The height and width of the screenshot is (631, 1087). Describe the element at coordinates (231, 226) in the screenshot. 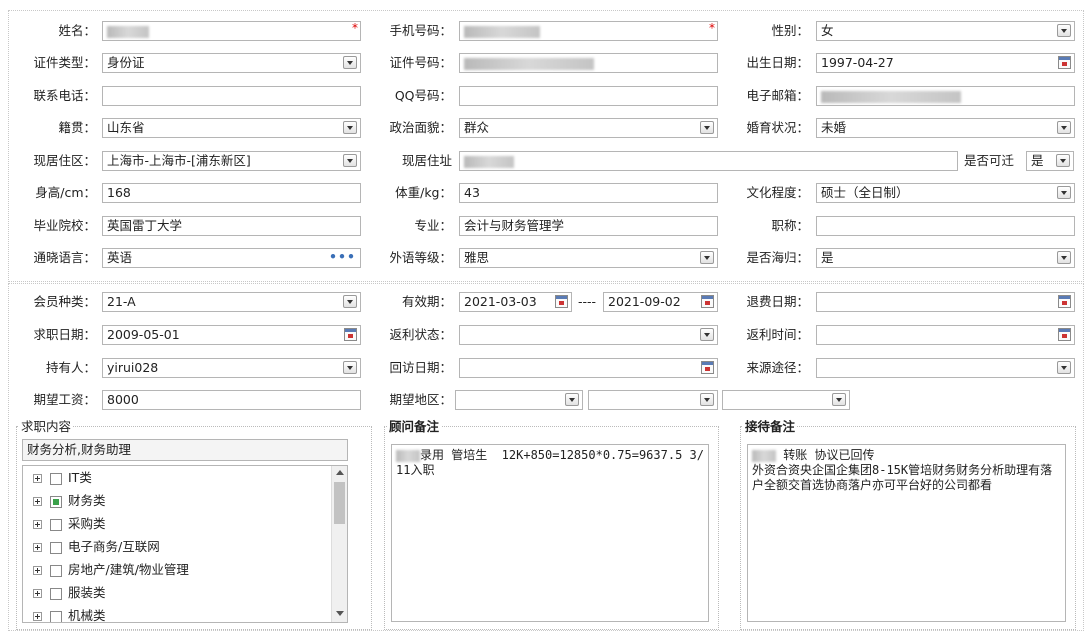

I see `school-field: 英国雷丁大学` at that location.